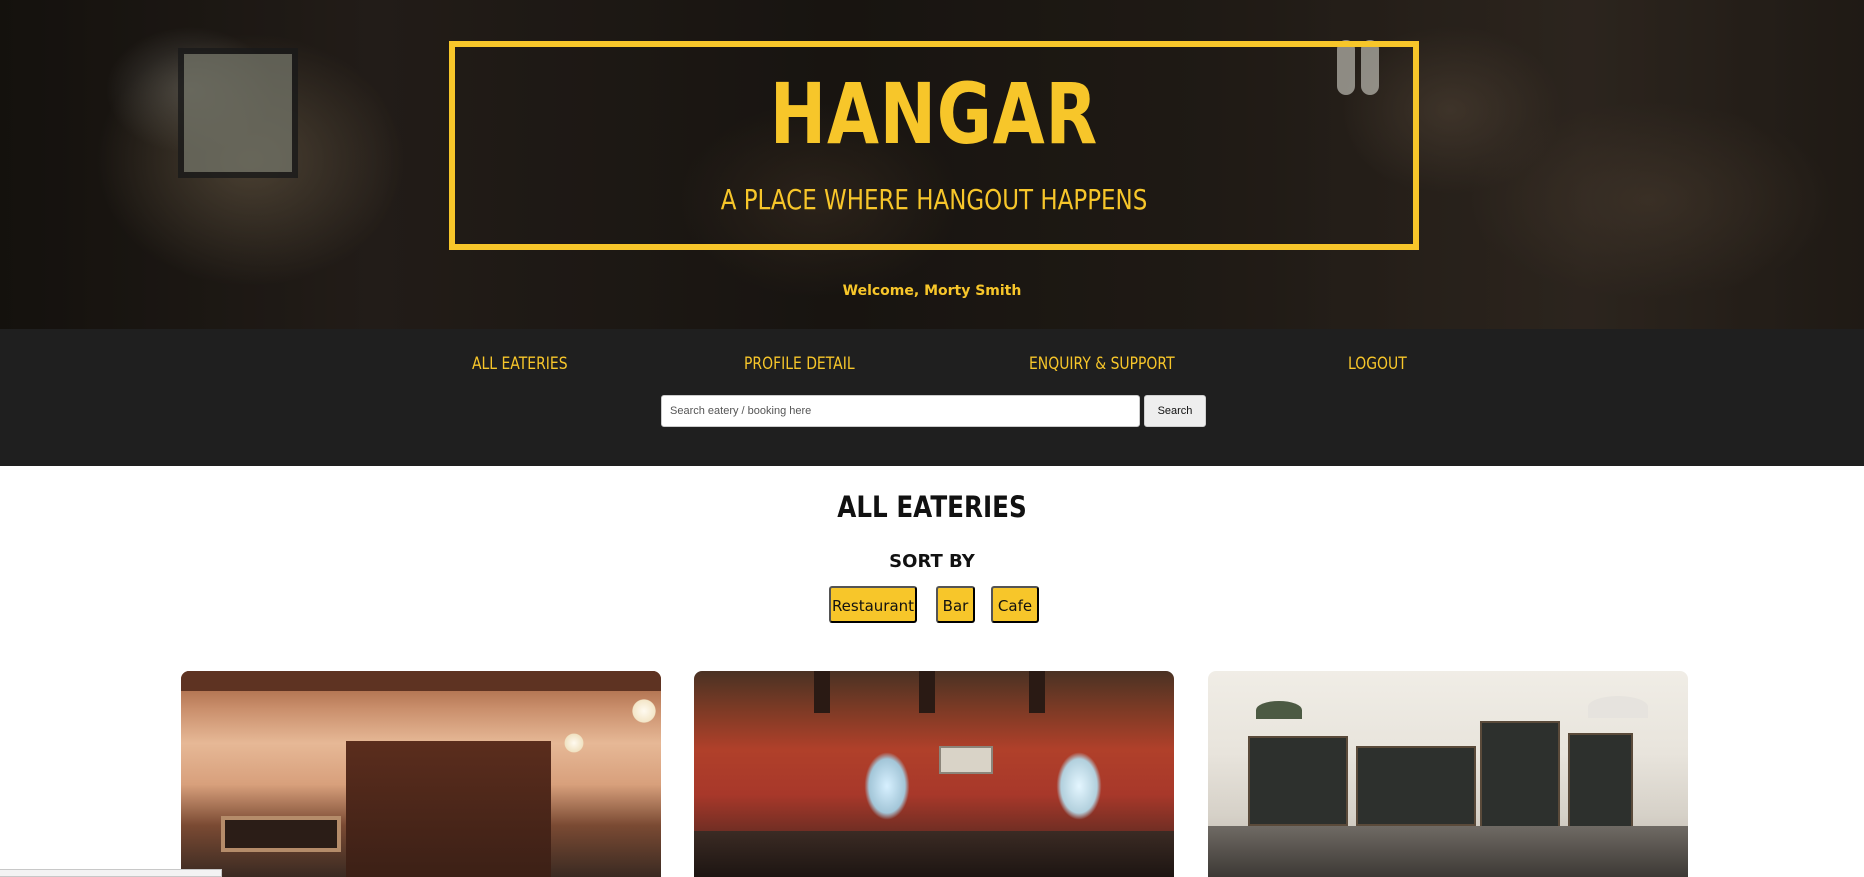 This screenshot has width=1864, height=877. Describe the element at coordinates (900, 411) in the screenshot. I see `search-input` at that location.